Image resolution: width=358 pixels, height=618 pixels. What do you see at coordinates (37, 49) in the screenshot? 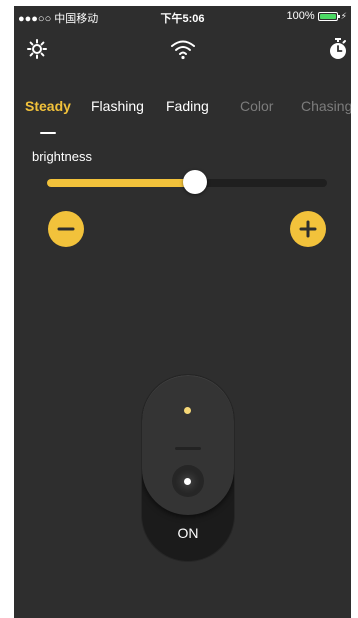
I see `settings-sun-icon` at bounding box center [37, 49].